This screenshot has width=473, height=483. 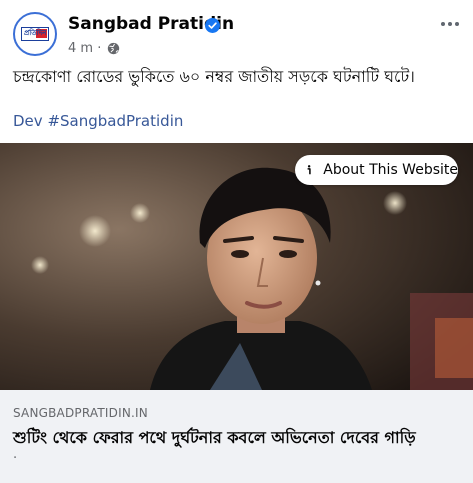 What do you see at coordinates (236, 32) in the screenshot?
I see `post-header: প্রতিদিন Sangbad Pratidin 4 m ·` at bounding box center [236, 32].